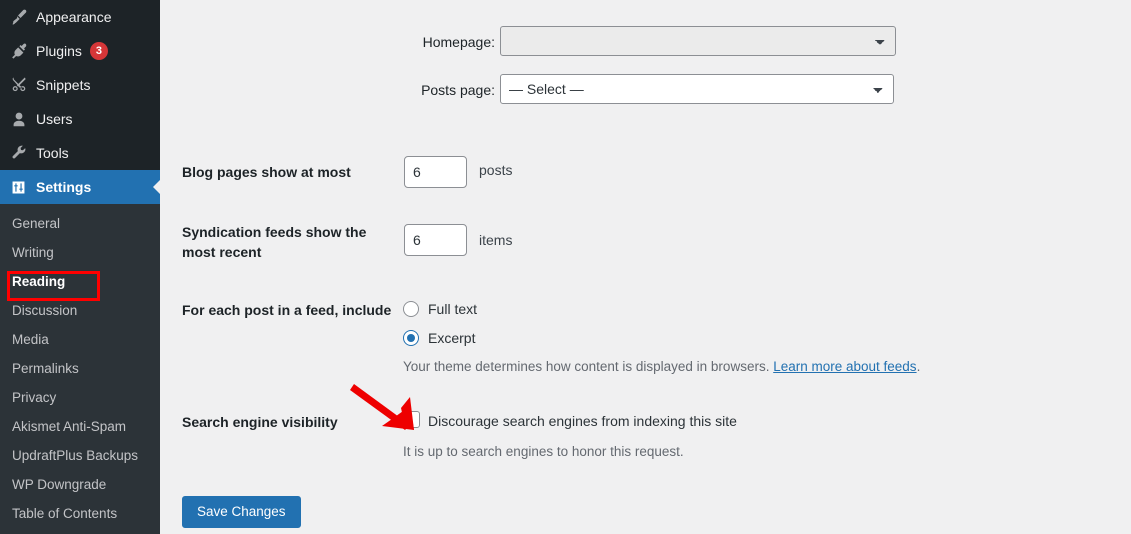  Describe the element at coordinates (64, 187) in the screenshot. I see `sidebar-item-label: Settings` at that location.